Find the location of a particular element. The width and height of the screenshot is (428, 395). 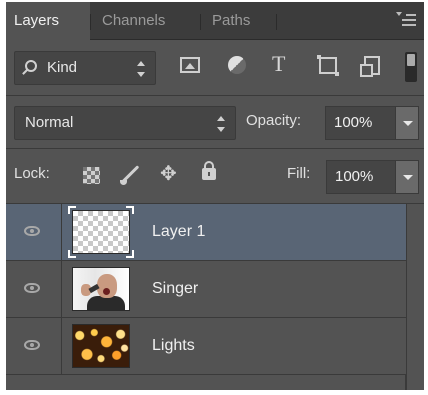

layer-name: Singer is located at coordinates (175, 289).